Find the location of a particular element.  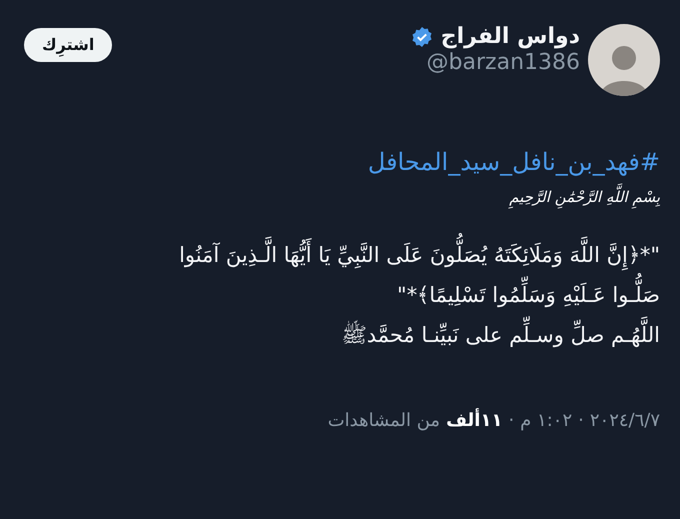

post-date: ٢٠٢٤/٦/٧ is located at coordinates (625, 420).